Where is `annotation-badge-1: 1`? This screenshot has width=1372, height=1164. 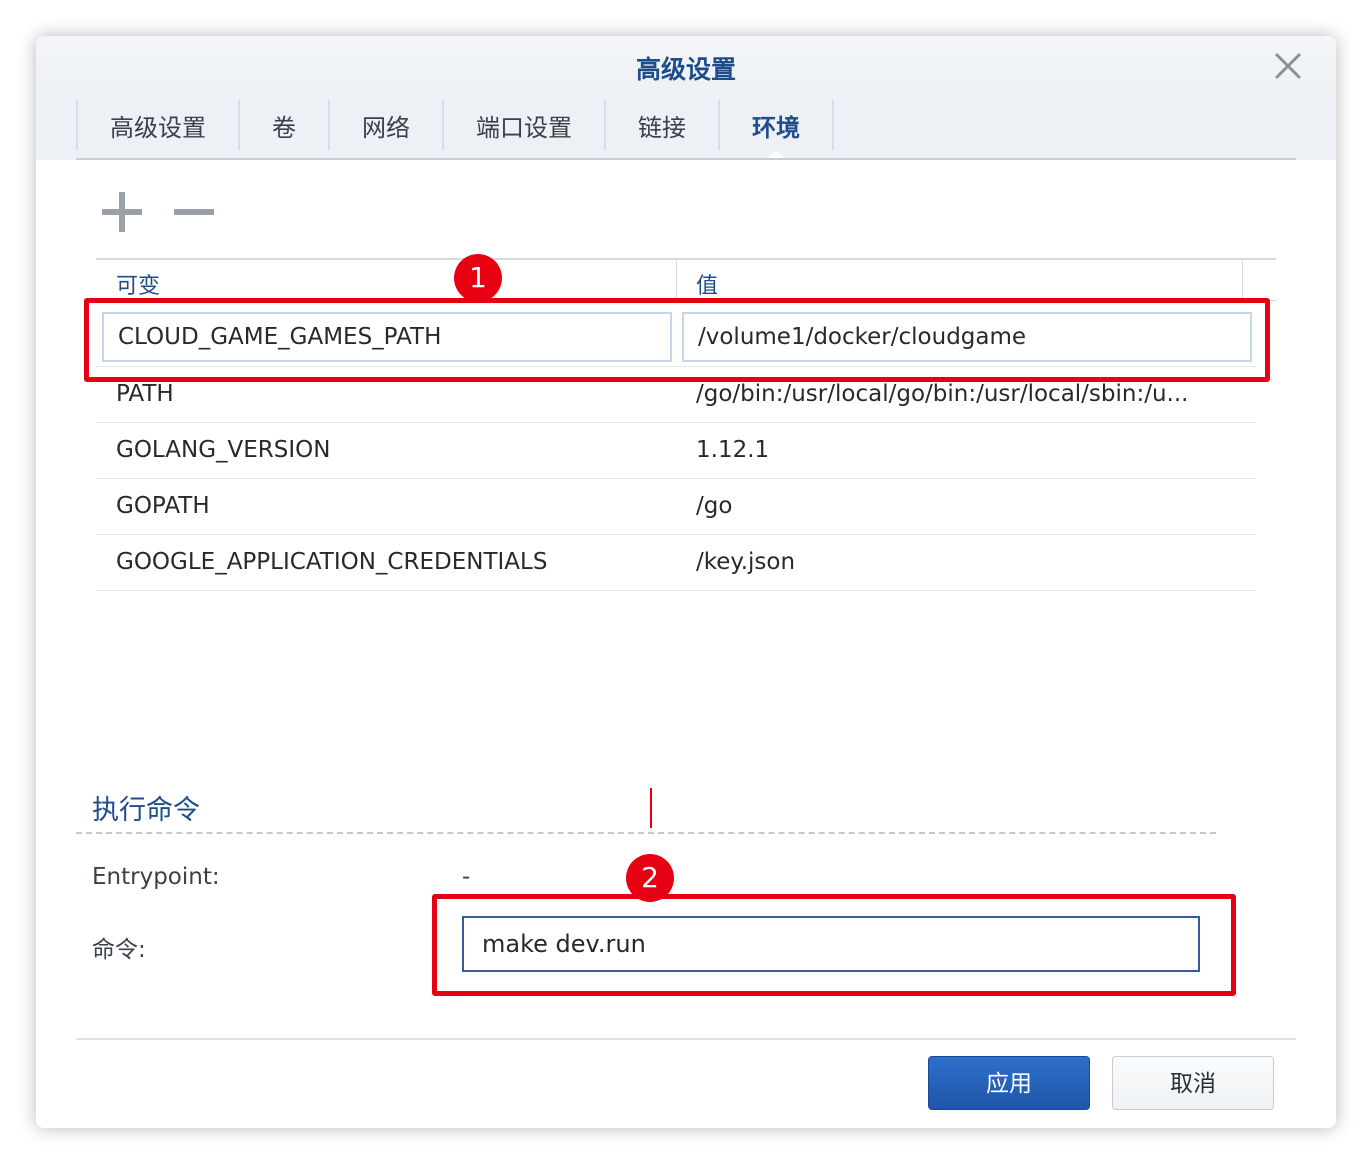
annotation-badge-1: 1 is located at coordinates (478, 278).